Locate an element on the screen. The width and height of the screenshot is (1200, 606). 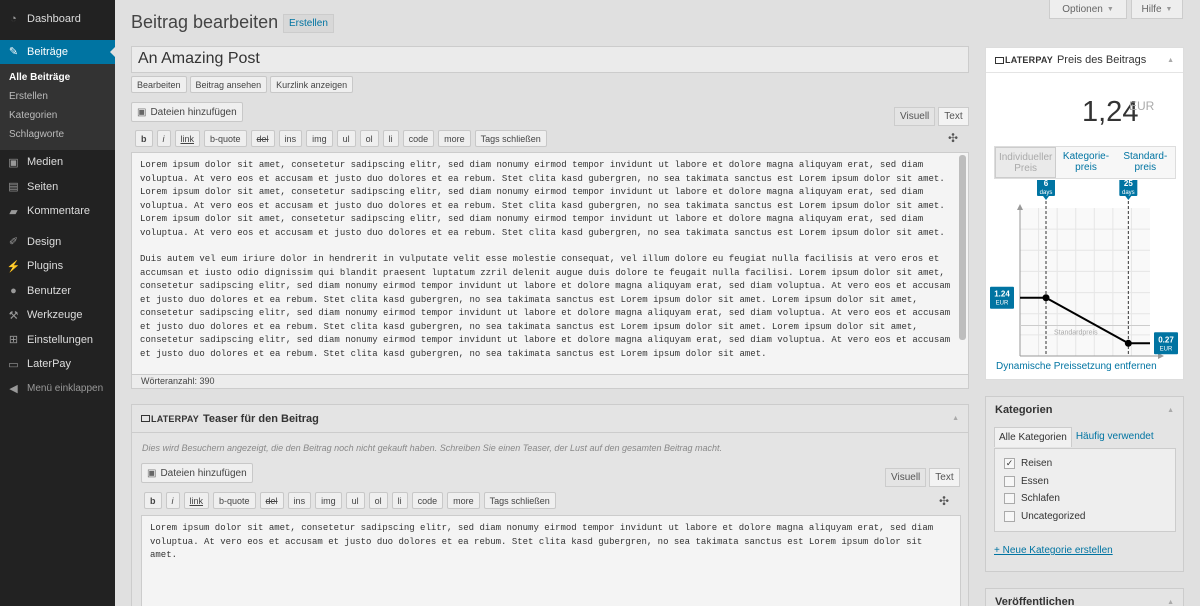
sidebar-item-label: Design is located at coordinates (44, 241).